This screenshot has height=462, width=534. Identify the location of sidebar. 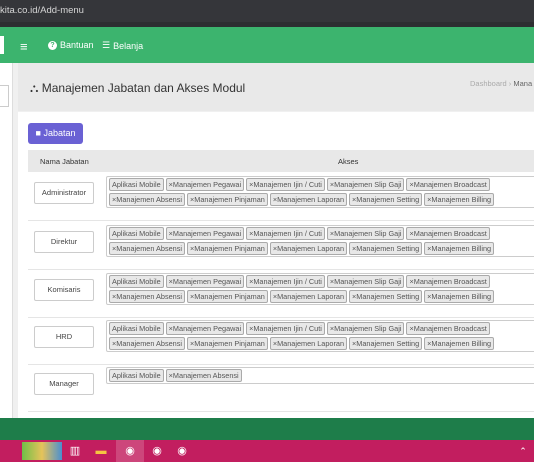
(6, 240).